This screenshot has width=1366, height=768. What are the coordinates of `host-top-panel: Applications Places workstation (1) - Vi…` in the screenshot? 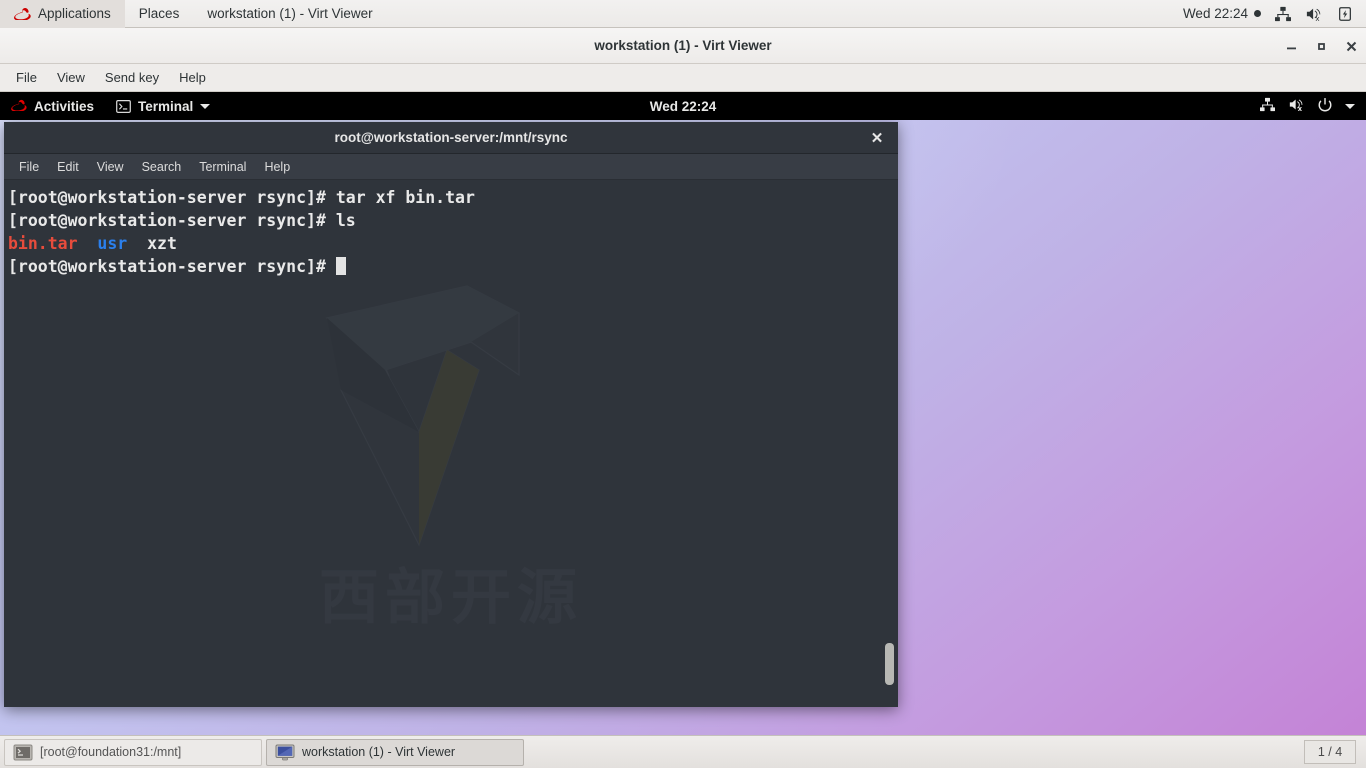 It's located at (683, 14).